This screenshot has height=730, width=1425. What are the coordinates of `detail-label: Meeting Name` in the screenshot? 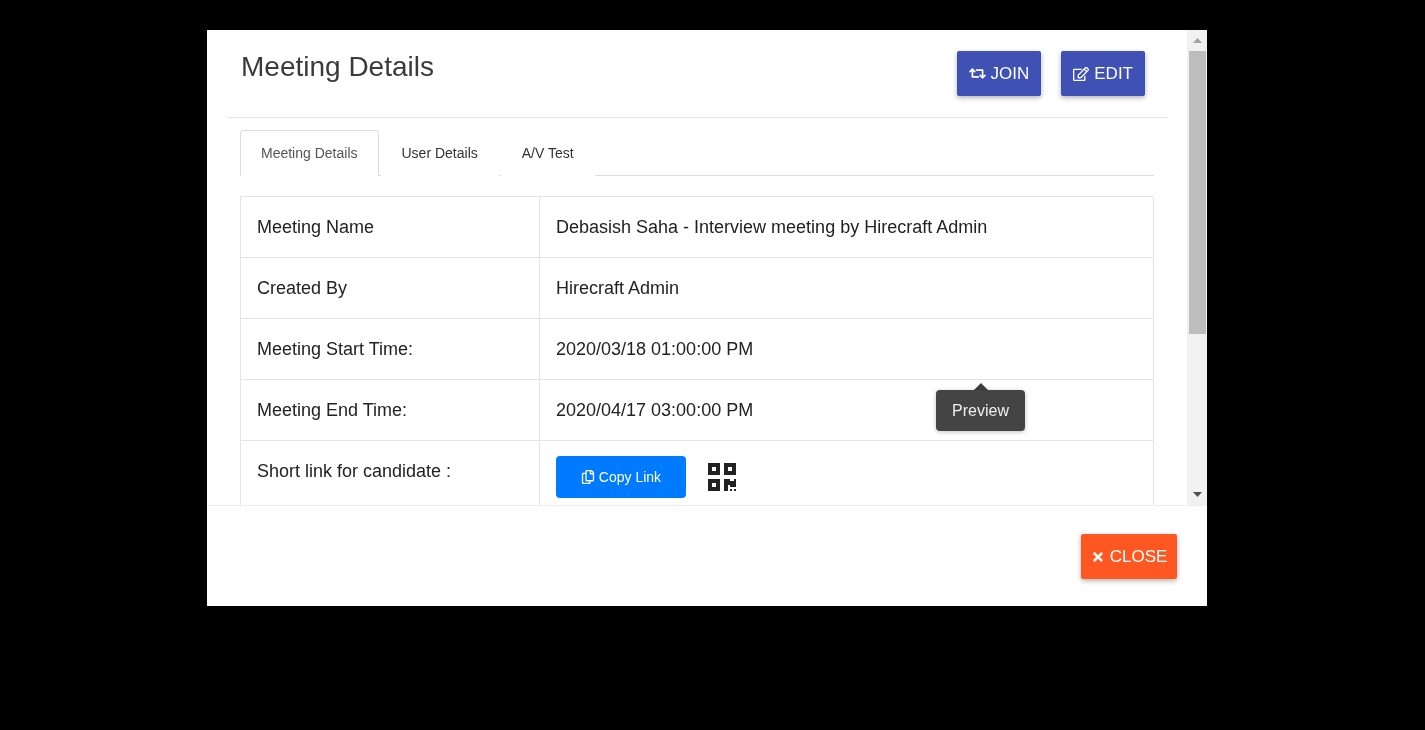 It's located at (390, 227).